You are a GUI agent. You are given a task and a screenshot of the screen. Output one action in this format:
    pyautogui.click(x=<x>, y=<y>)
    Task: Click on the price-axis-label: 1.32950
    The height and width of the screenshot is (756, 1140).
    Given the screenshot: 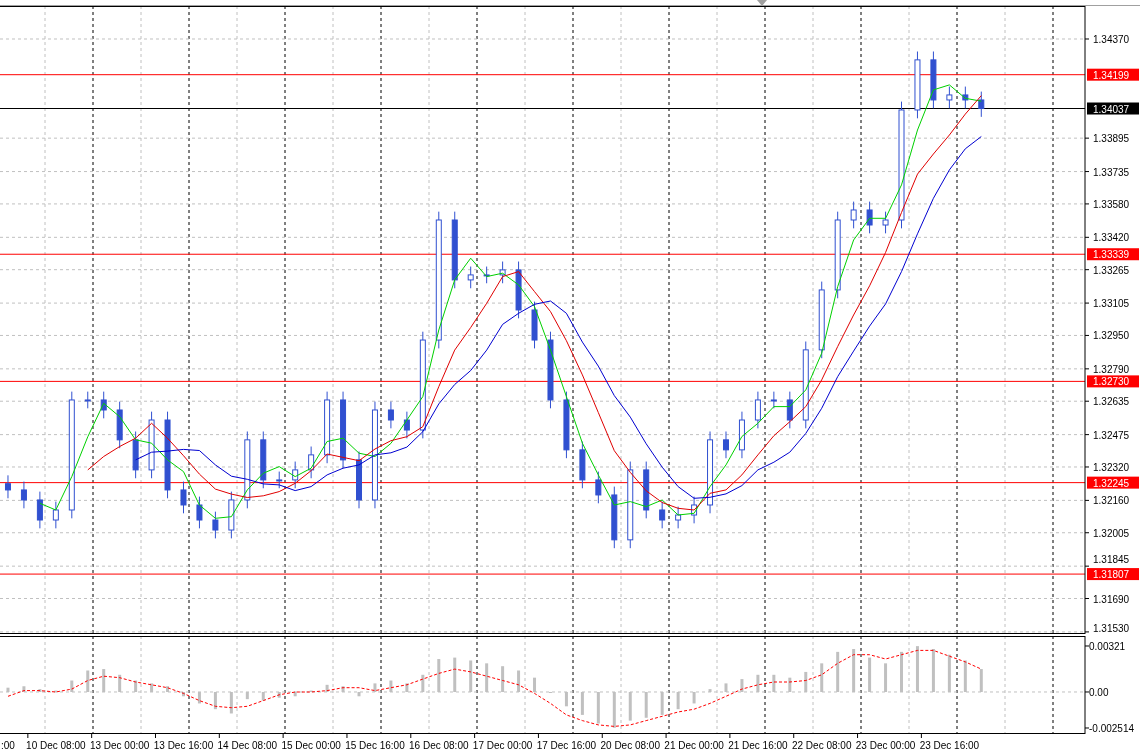 What is the action you would take?
    pyautogui.click(x=1111, y=336)
    